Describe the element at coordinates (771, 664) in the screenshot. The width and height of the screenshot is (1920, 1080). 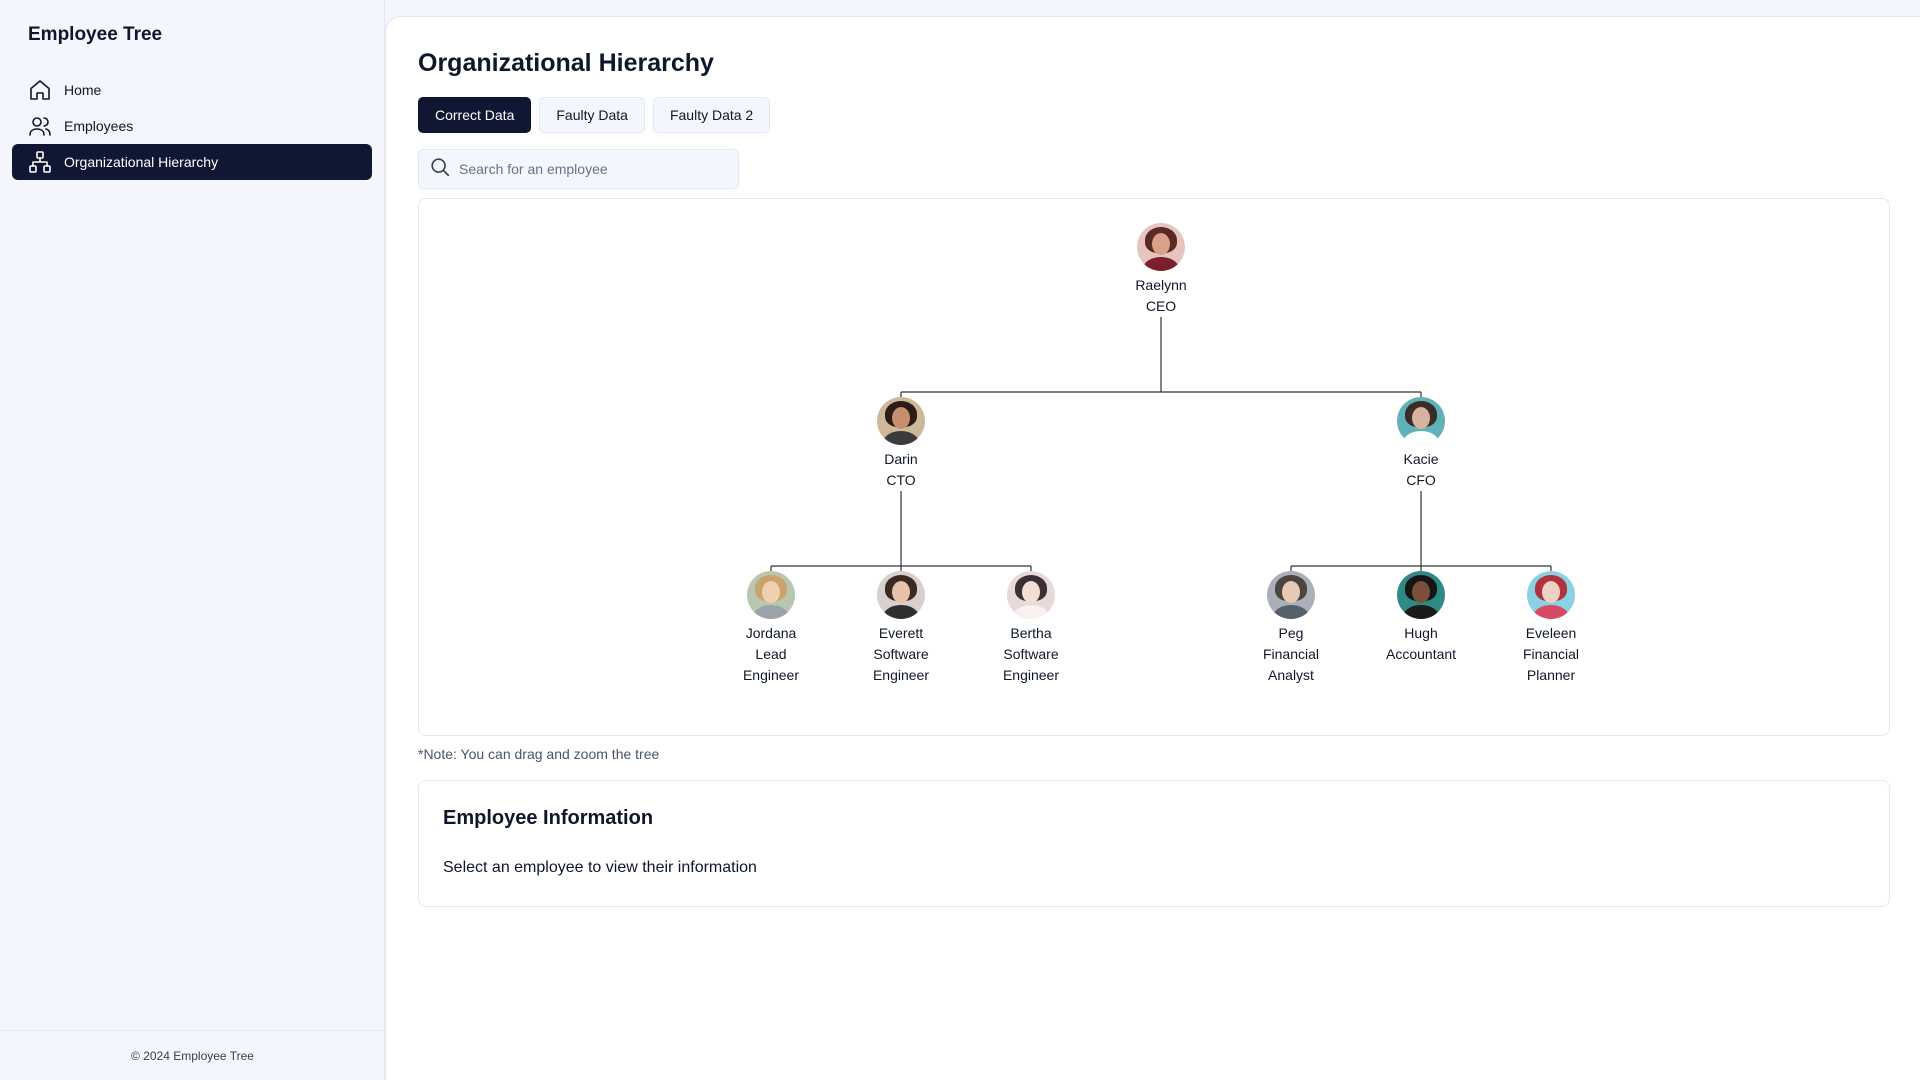
I see `employee-title: Lead Engineer` at that location.